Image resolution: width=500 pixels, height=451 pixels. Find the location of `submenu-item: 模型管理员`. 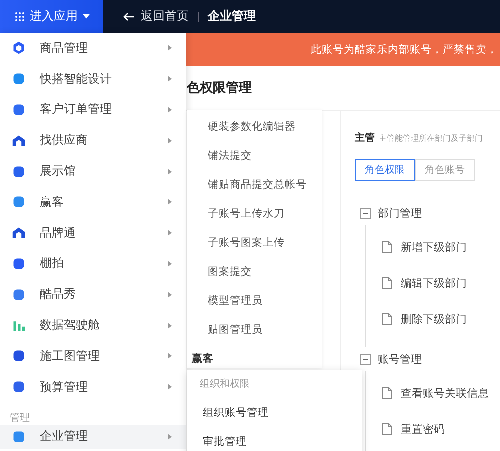

submenu-item: 模型管理员 is located at coordinates (254, 300).